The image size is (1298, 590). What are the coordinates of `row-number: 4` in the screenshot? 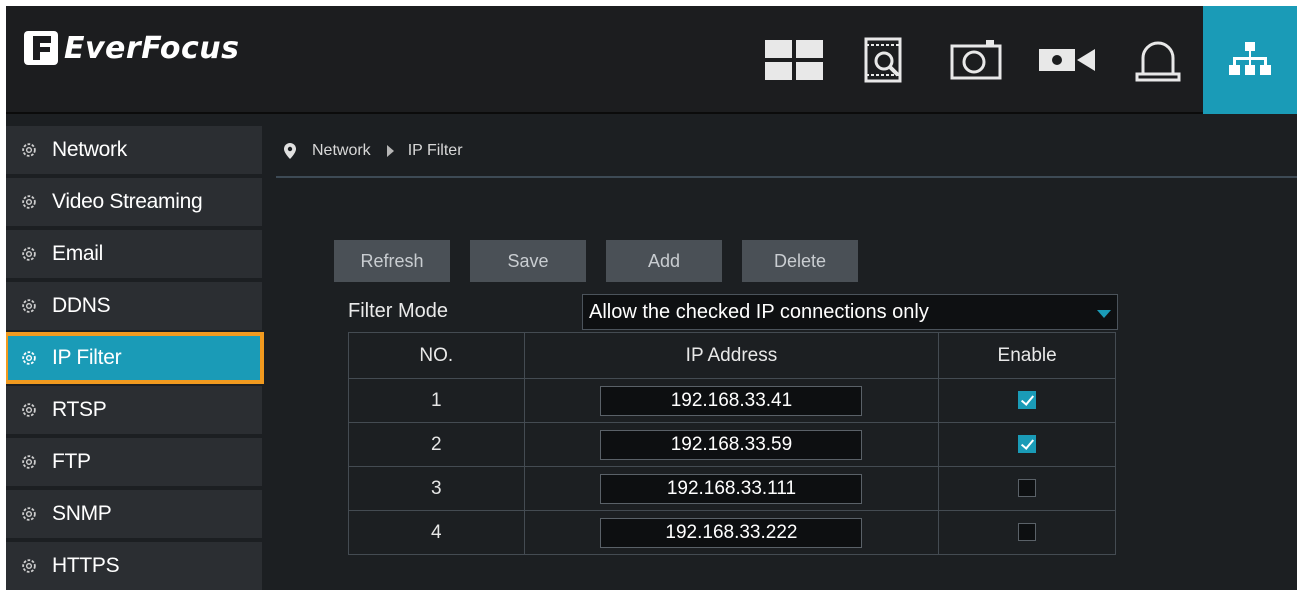 It's located at (436, 532).